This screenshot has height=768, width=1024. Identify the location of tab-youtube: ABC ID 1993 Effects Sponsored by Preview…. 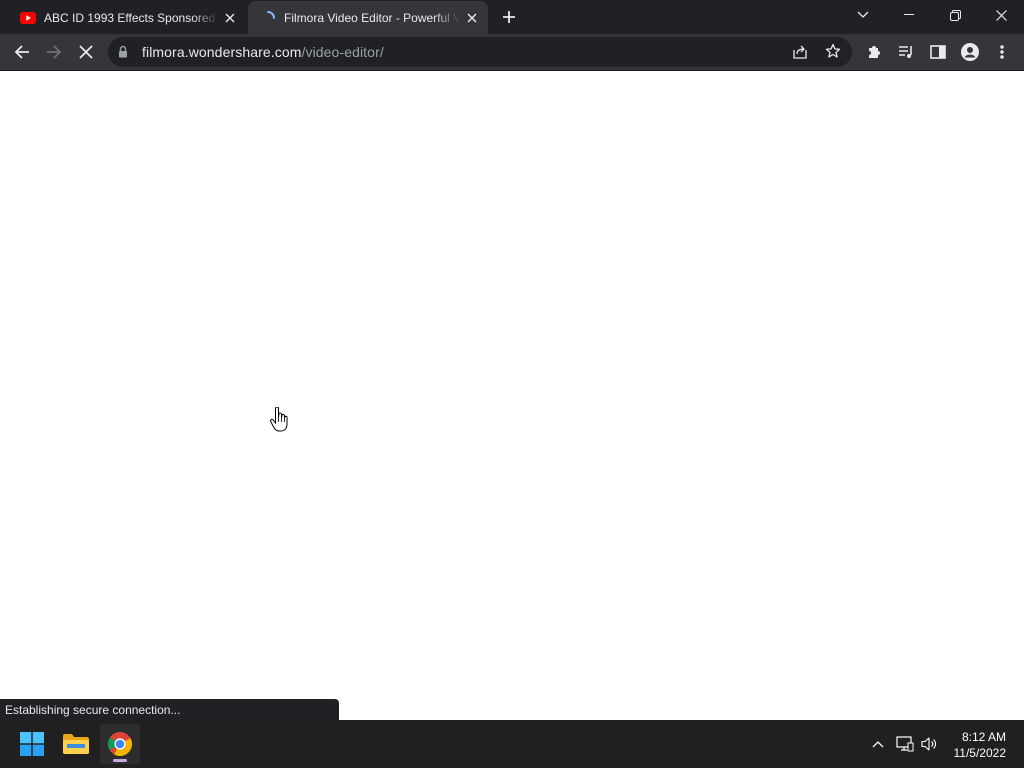
(127, 17).